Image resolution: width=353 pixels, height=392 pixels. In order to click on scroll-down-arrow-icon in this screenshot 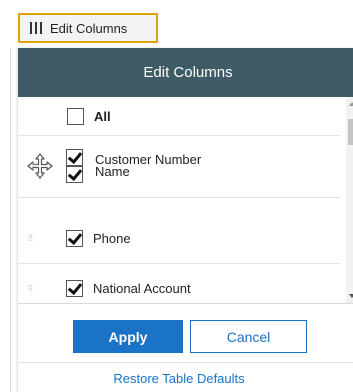, I will do `click(351, 296)`.